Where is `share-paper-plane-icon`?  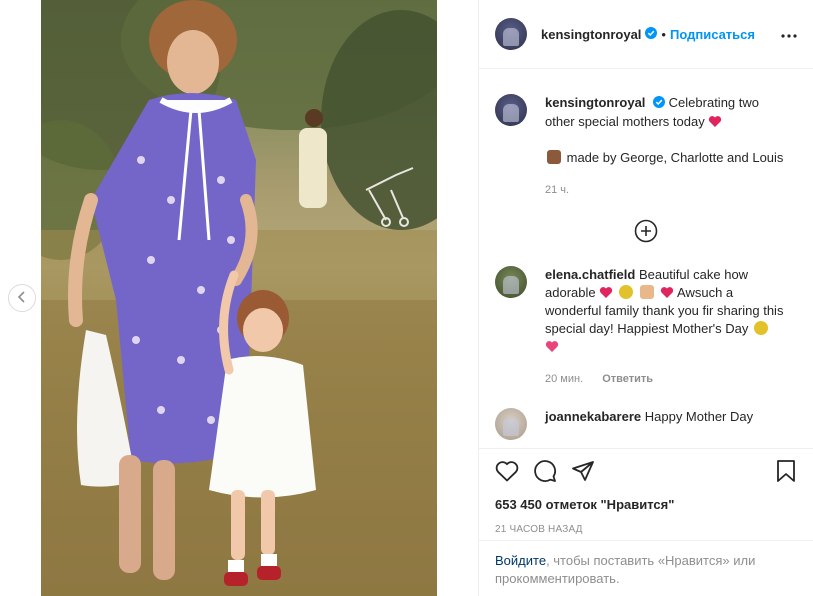
share-paper-plane-icon is located at coordinates (583, 472).